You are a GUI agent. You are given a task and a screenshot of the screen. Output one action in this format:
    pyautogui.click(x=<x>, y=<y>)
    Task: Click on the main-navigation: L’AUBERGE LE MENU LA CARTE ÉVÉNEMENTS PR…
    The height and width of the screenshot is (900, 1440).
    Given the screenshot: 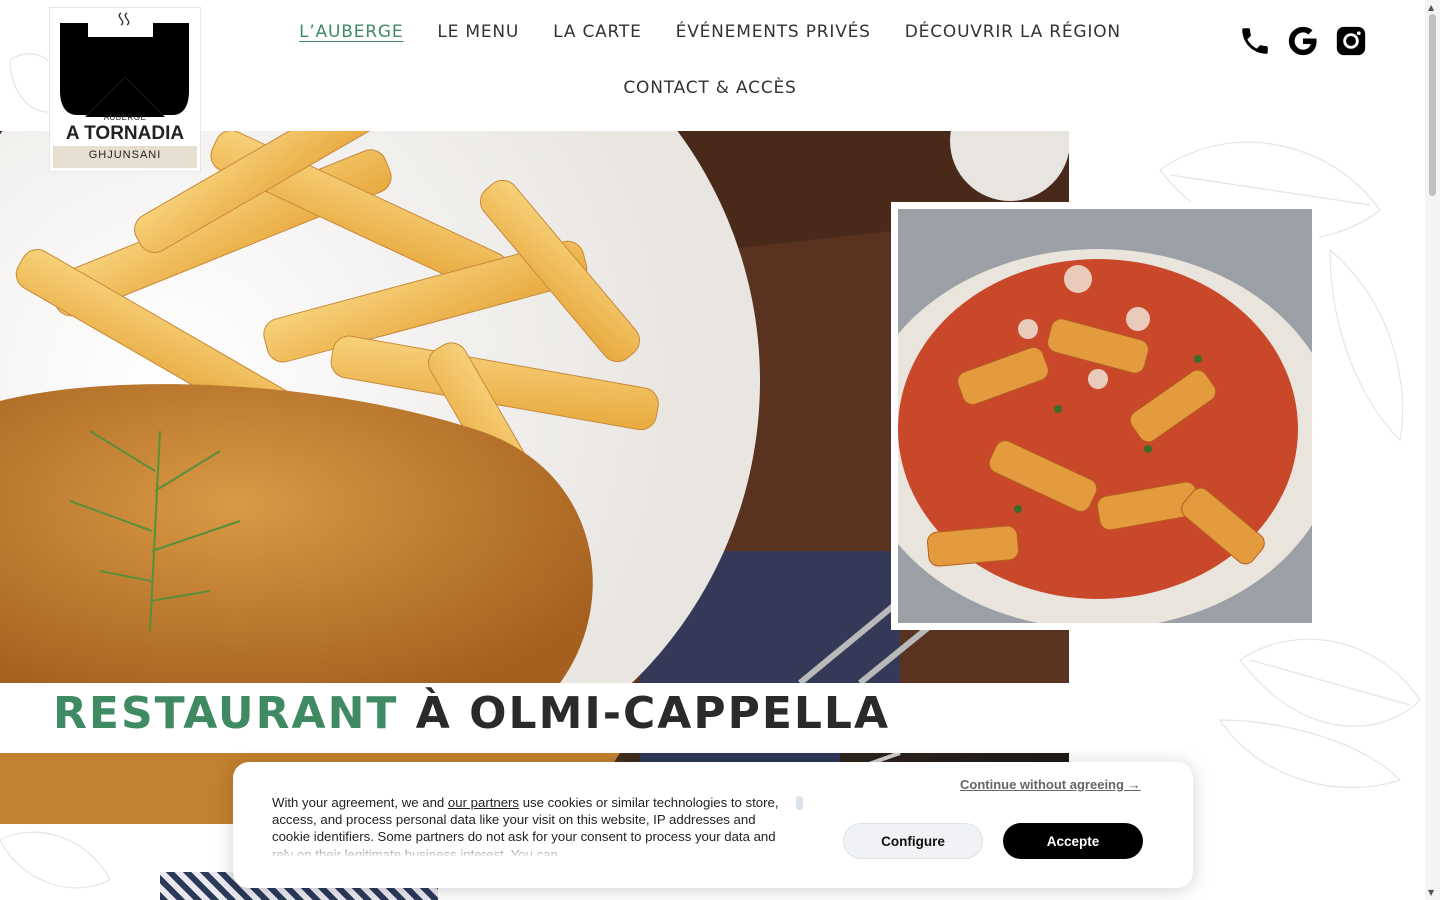 What is the action you would take?
    pyautogui.click(x=710, y=60)
    